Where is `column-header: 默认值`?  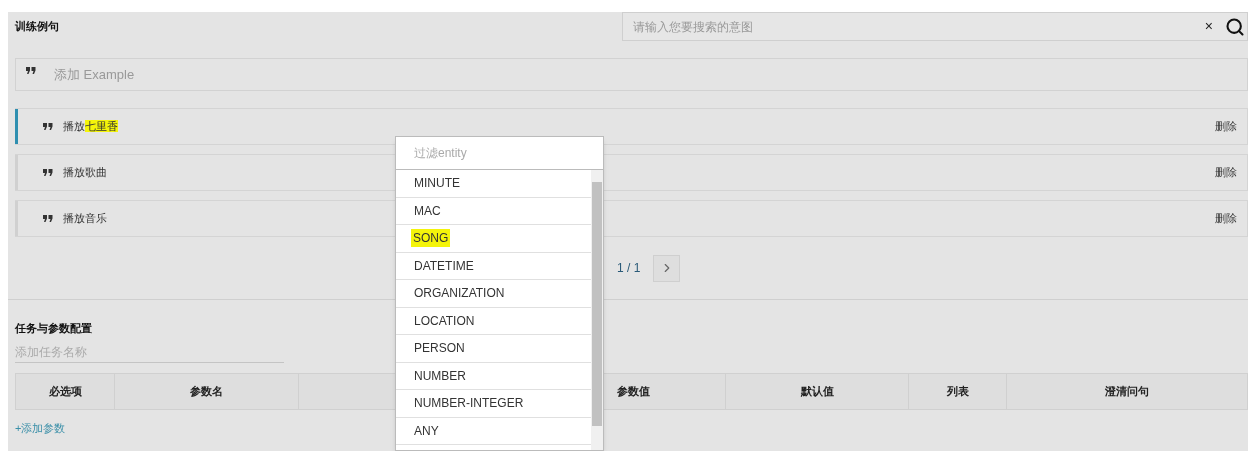
column-header: 默认值 is located at coordinates (817, 391).